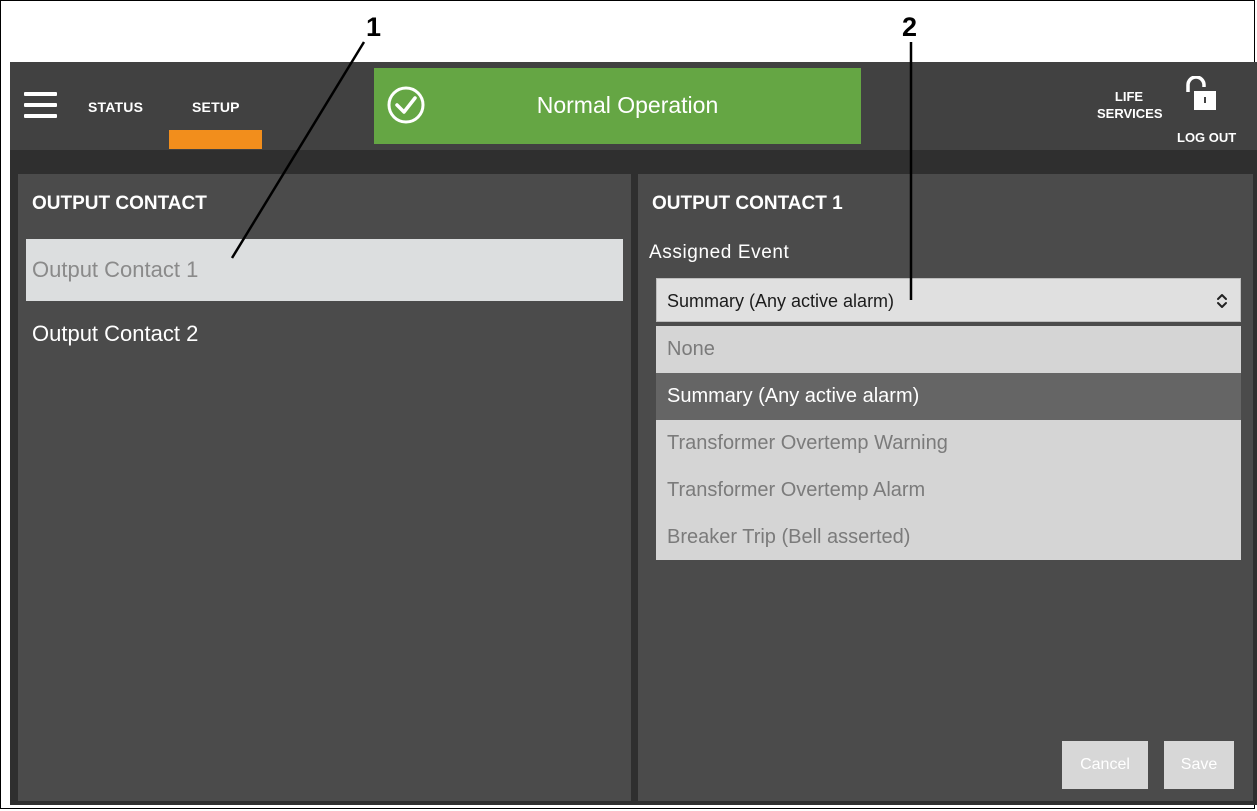  What do you see at coordinates (374, 27) in the screenshot?
I see `callout-1: 1` at bounding box center [374, 27].